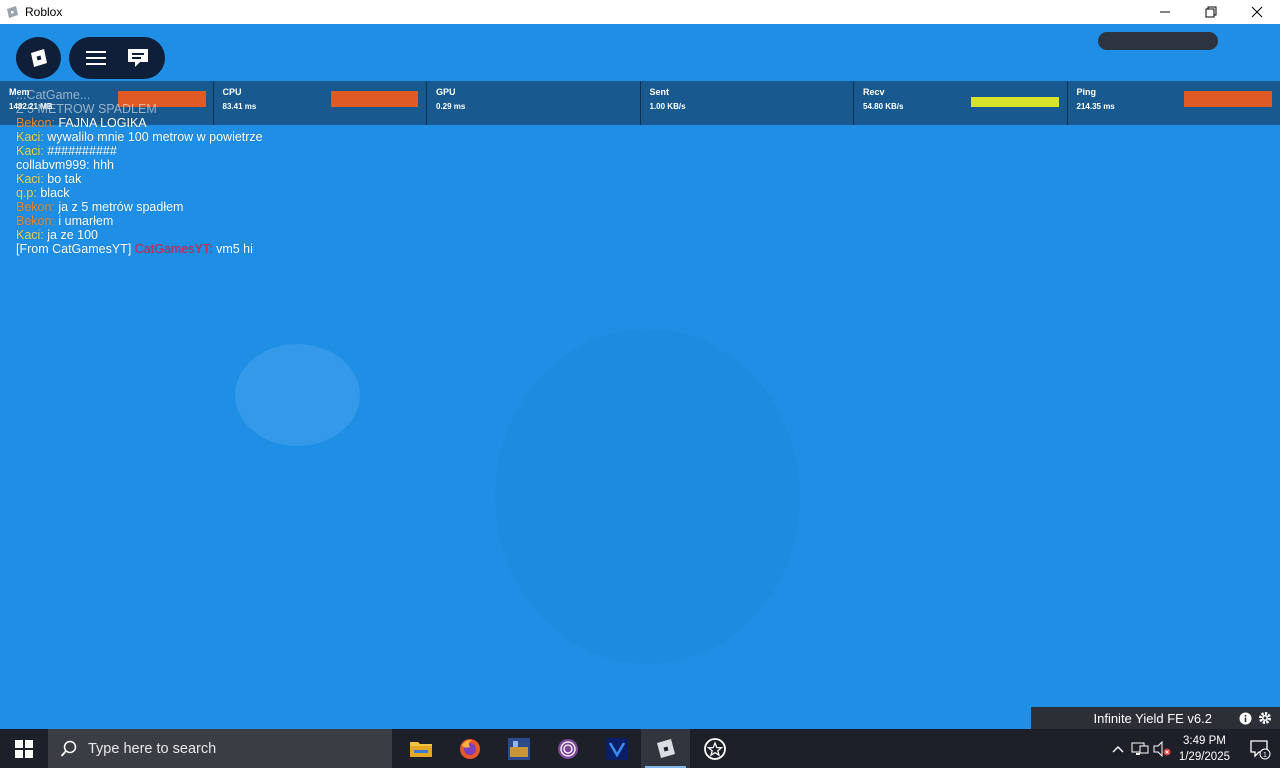  I want to click on title-bar: Roblox, so click(640, 12).